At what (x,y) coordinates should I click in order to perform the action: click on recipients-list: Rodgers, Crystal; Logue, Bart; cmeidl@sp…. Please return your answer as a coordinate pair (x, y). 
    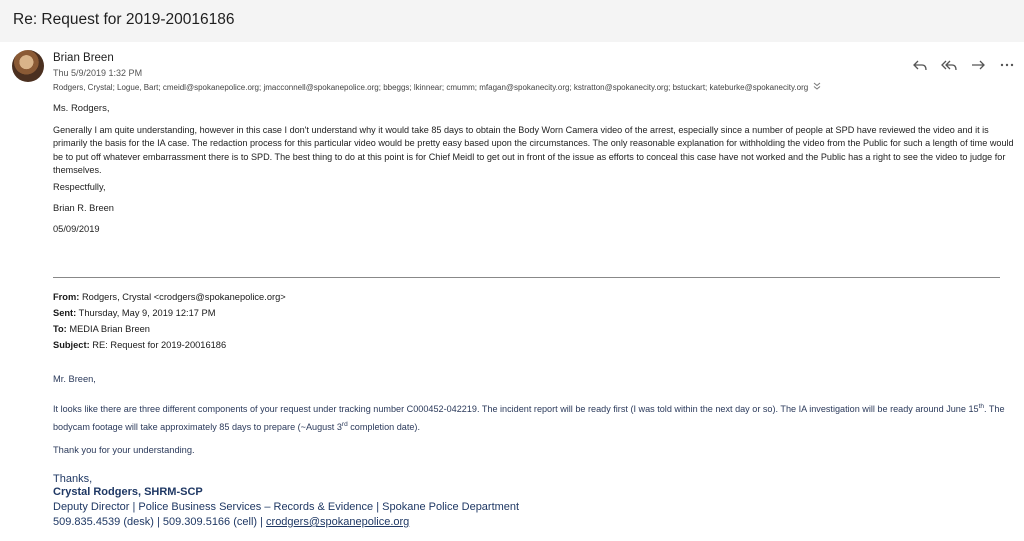
    Looking at the image, I should click on (431, 87).